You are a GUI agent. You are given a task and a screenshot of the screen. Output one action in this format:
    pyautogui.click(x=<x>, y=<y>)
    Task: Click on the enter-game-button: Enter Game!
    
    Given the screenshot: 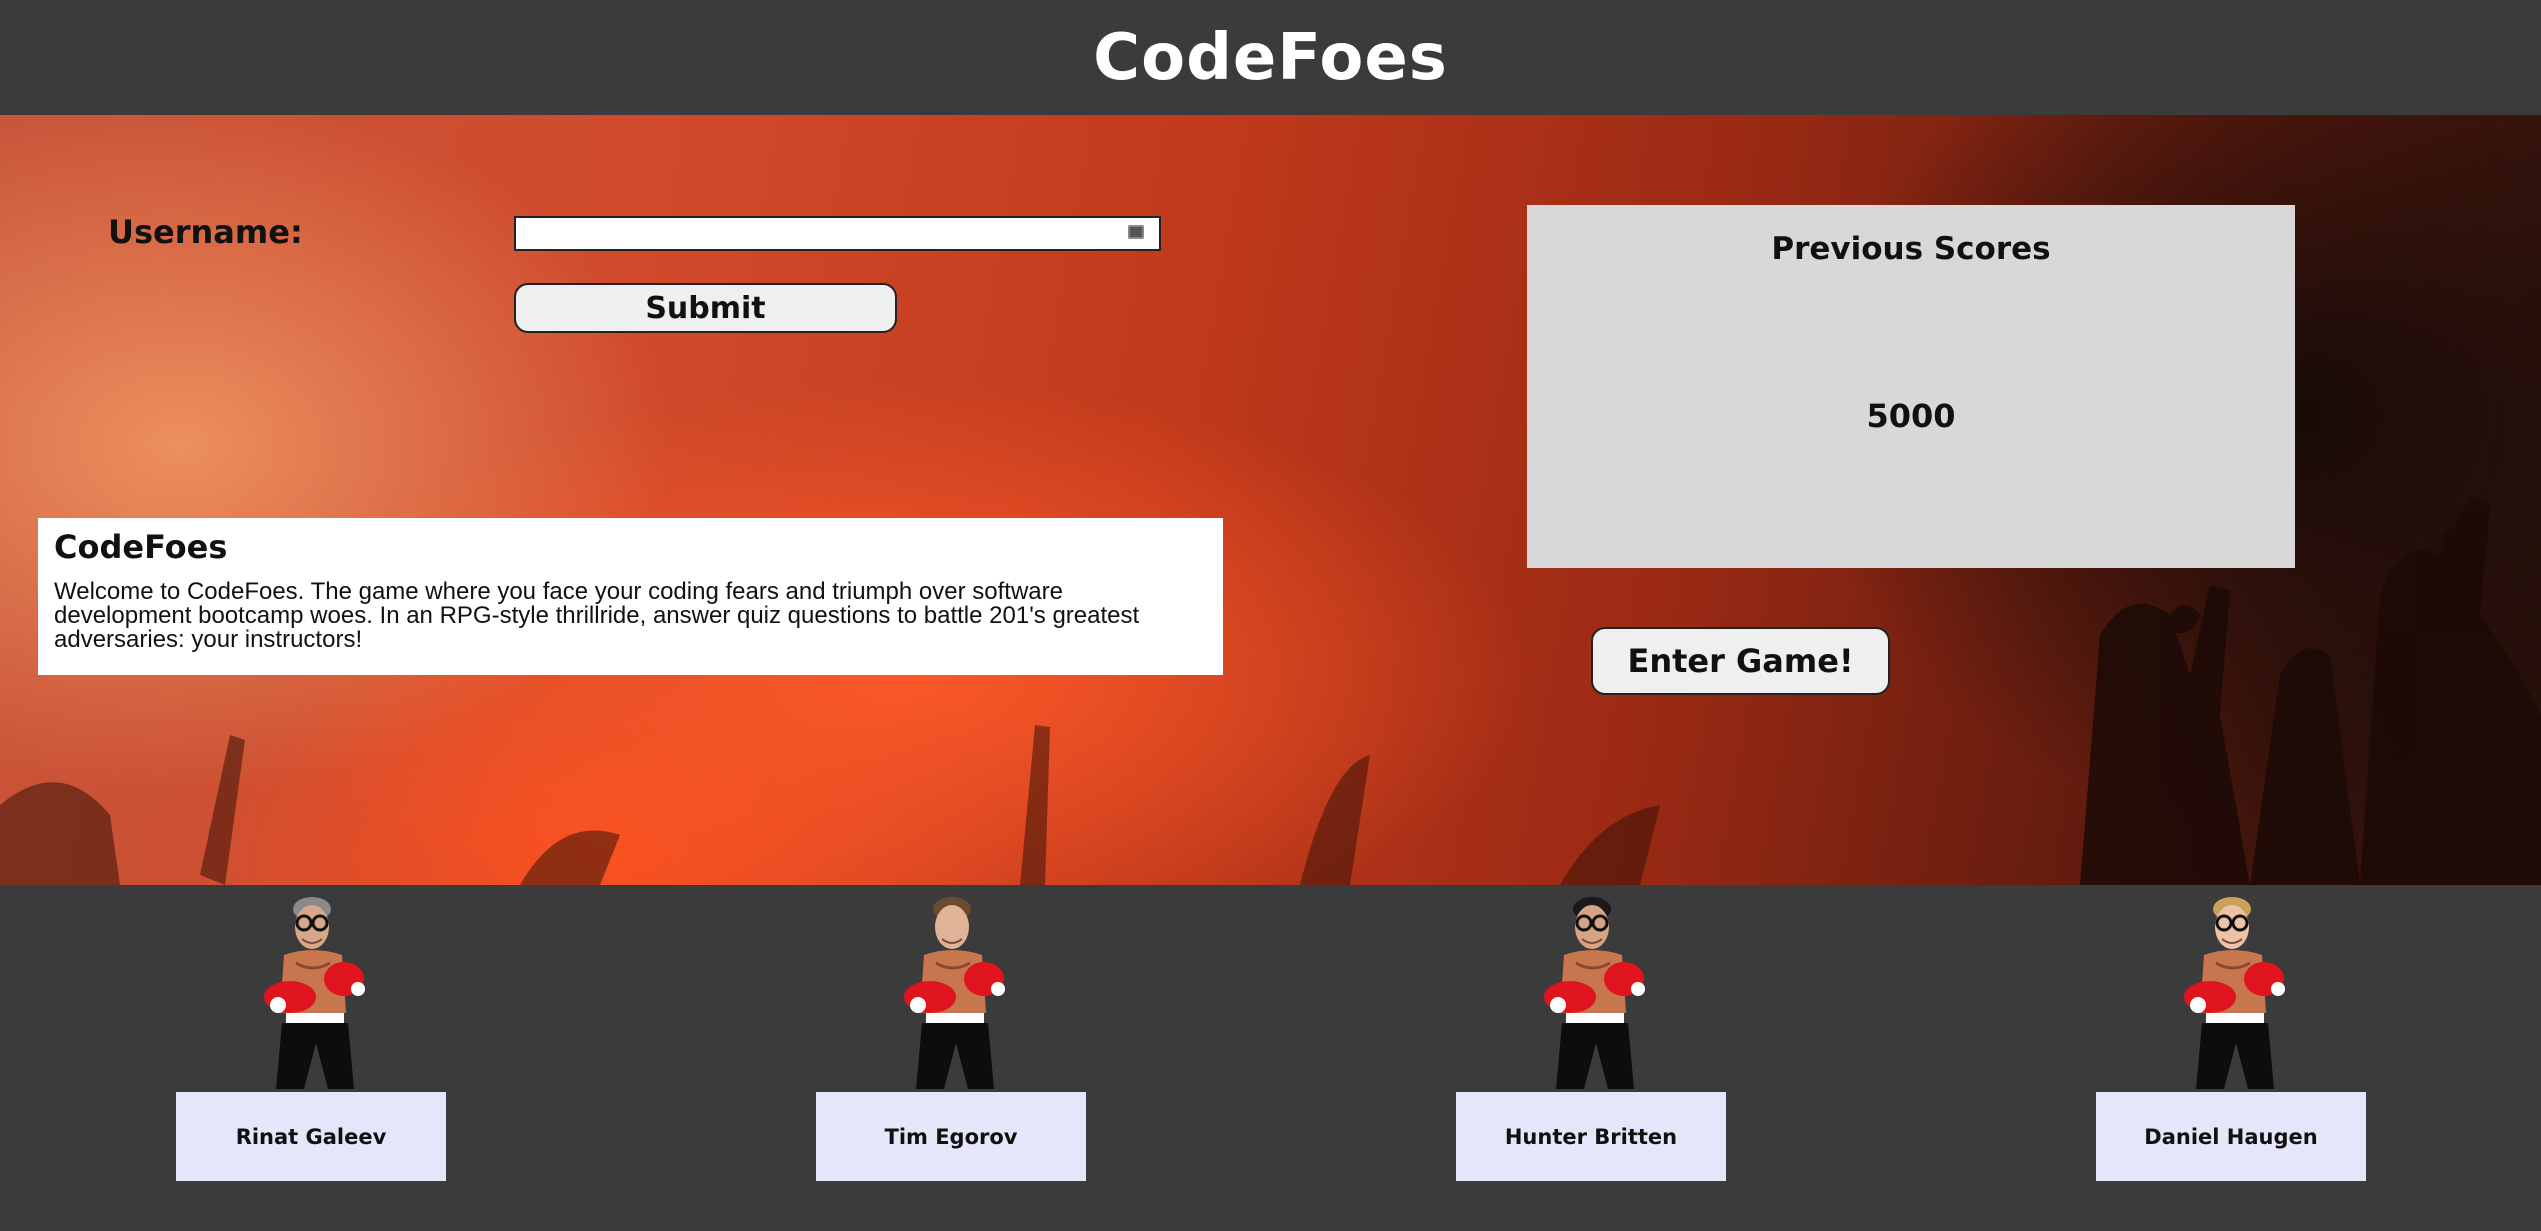 What is the action you would take?
    pyautogui.click(x=1740, y=661)
    